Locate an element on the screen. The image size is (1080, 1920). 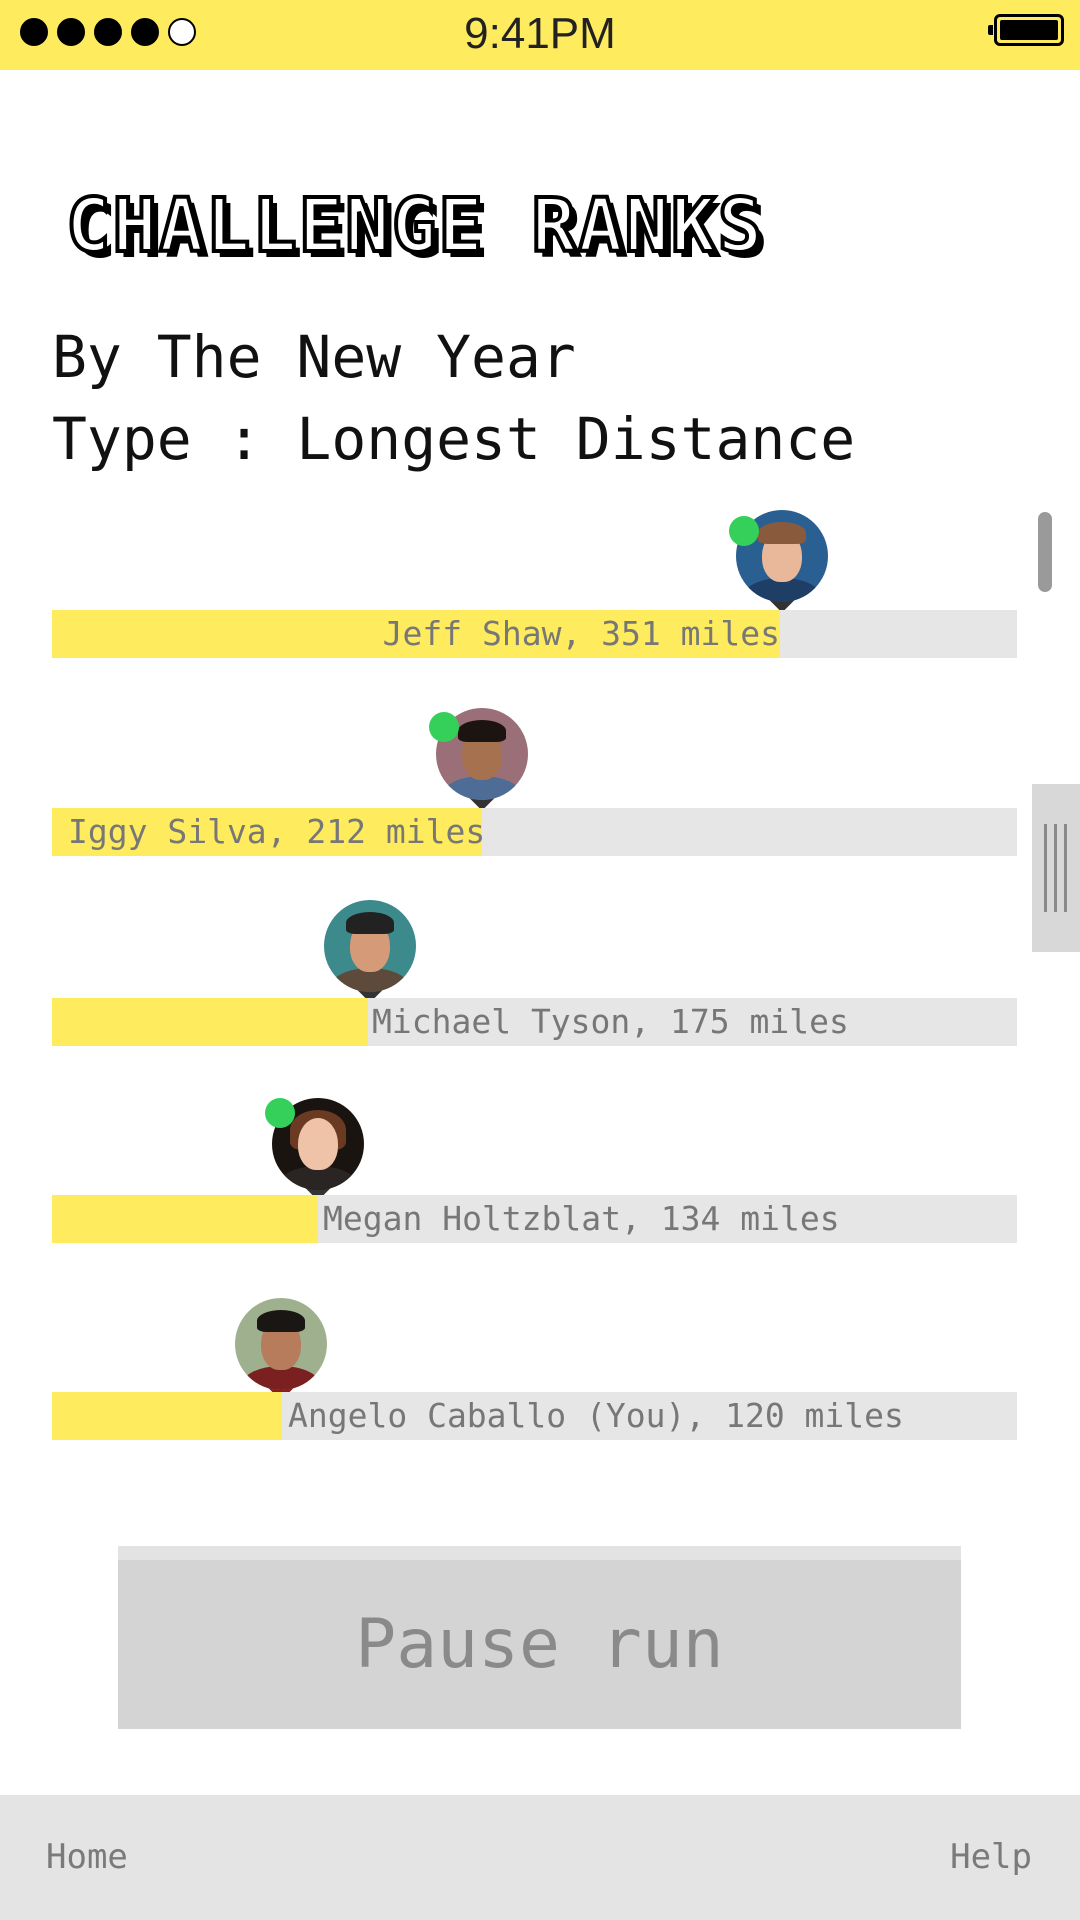
rank-label: Angelo Caballo (You), 120 miles is located at coordinates (596, 1415).